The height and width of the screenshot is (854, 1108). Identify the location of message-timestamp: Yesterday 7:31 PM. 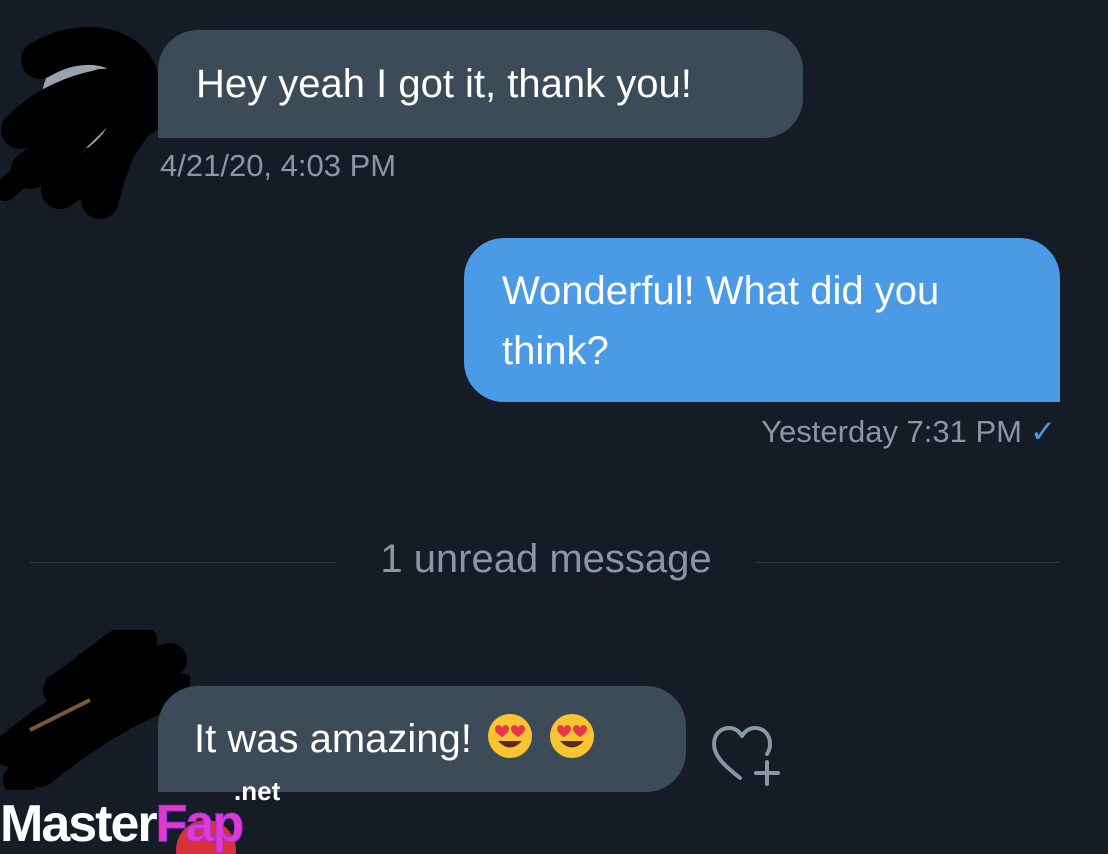
(892, 431).